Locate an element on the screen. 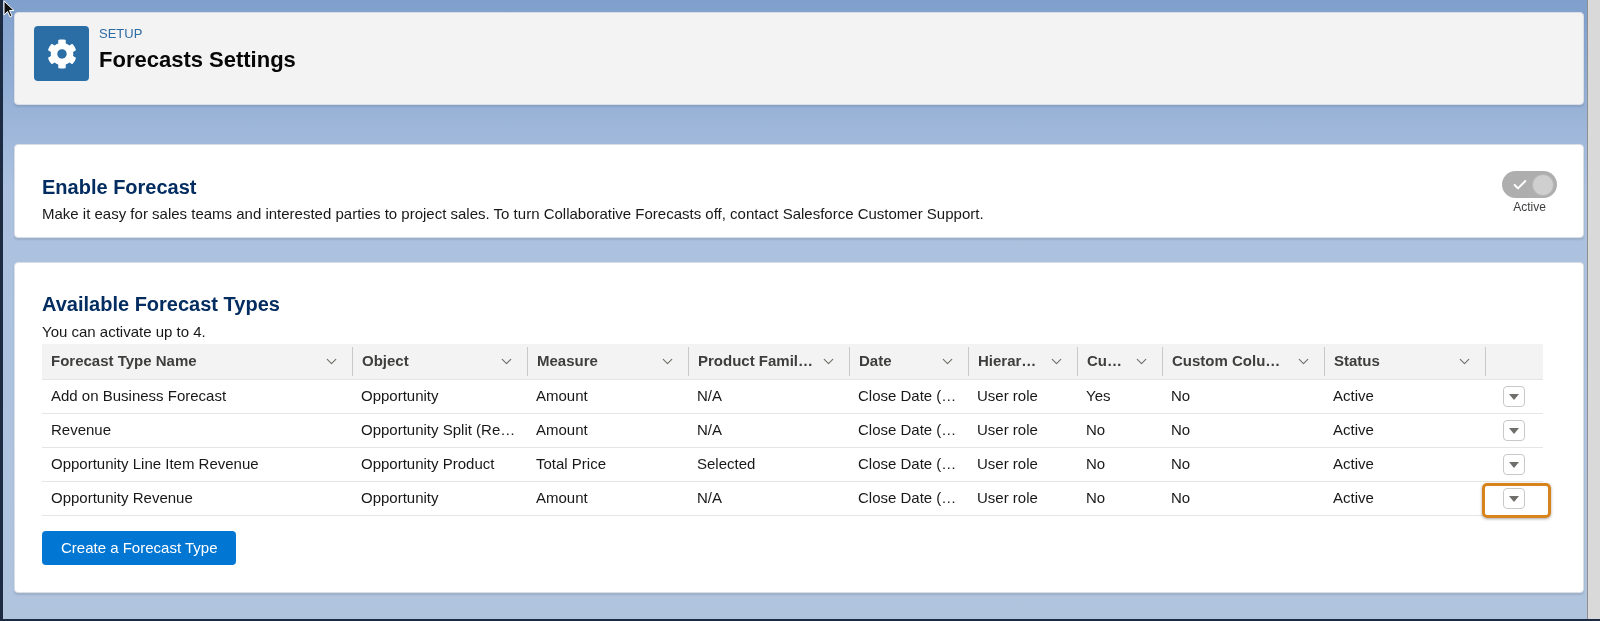  column-header: Measure is located at coordinates (607, 361).